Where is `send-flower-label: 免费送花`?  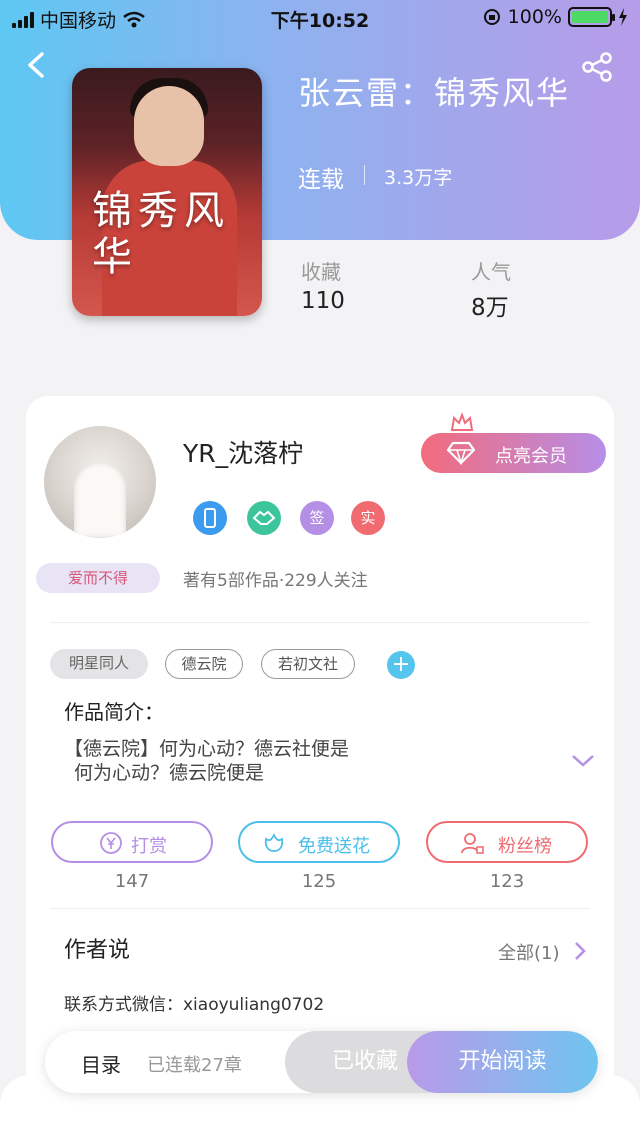
send-flower-label: 免费送花 is located at coordinates (334, 846).